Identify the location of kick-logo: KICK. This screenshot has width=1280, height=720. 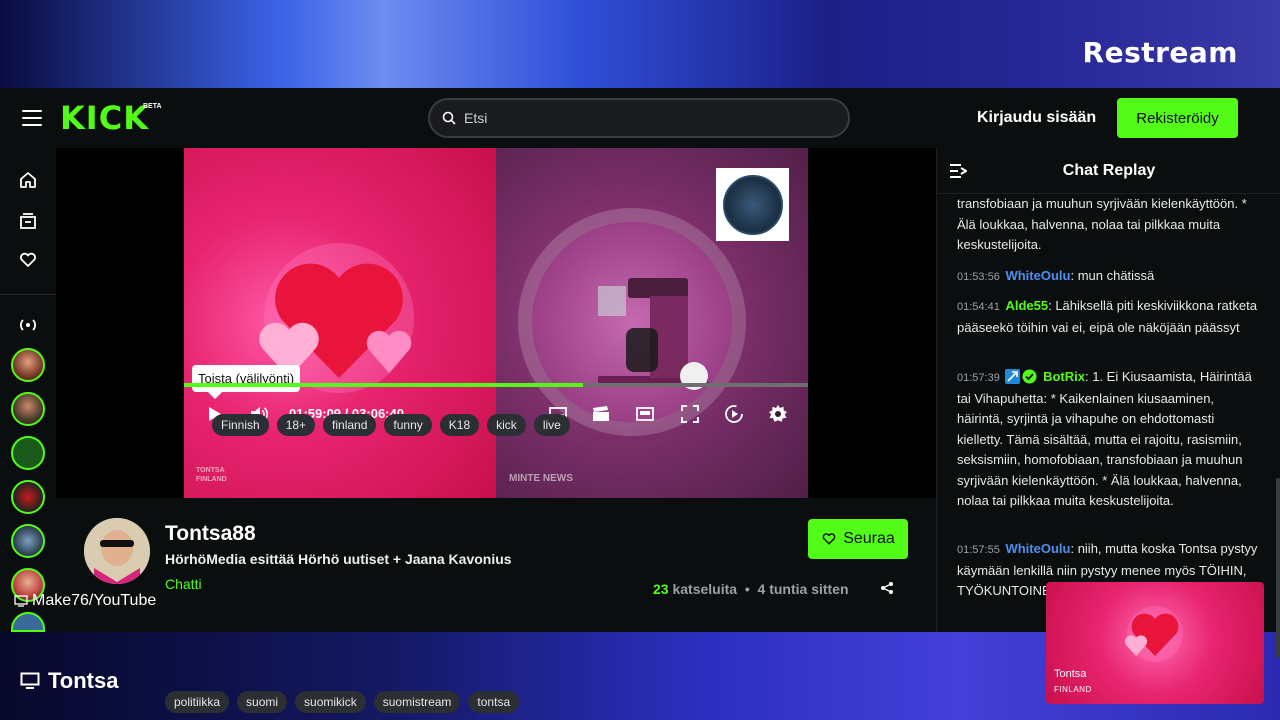
(104, 118).